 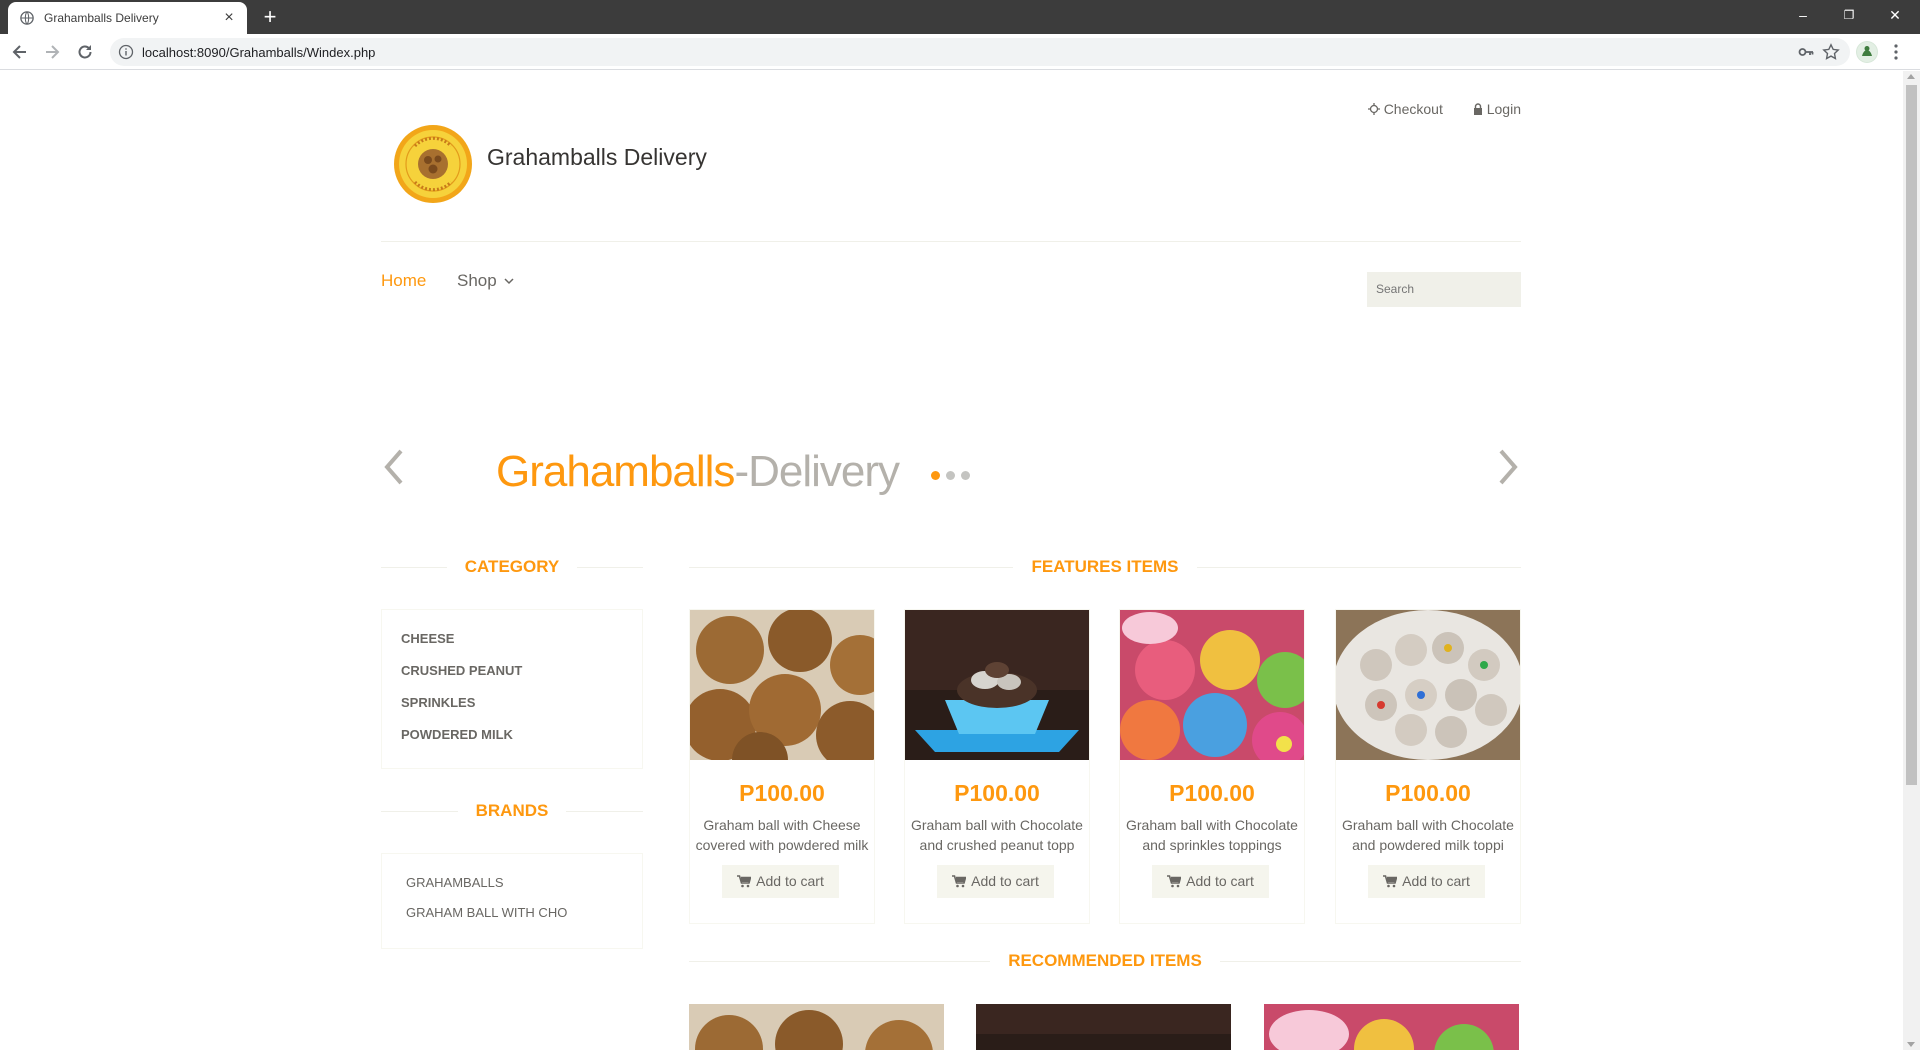 I want to click on brands-heading-text: BRANDS, so click(x=512, y=810).